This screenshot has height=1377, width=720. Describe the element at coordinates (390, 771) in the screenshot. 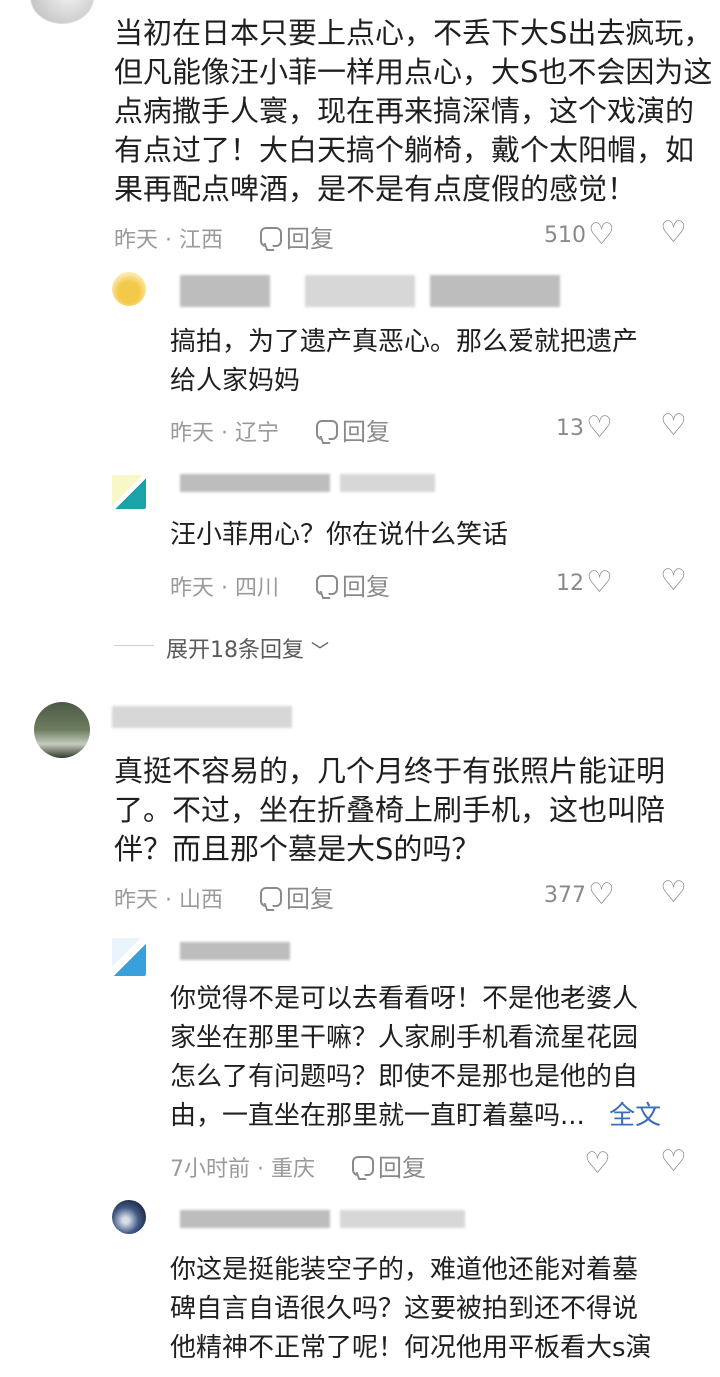

I see `comment-text-line: 真挺不容易的，几个月终于有张照片能证明` at that location.